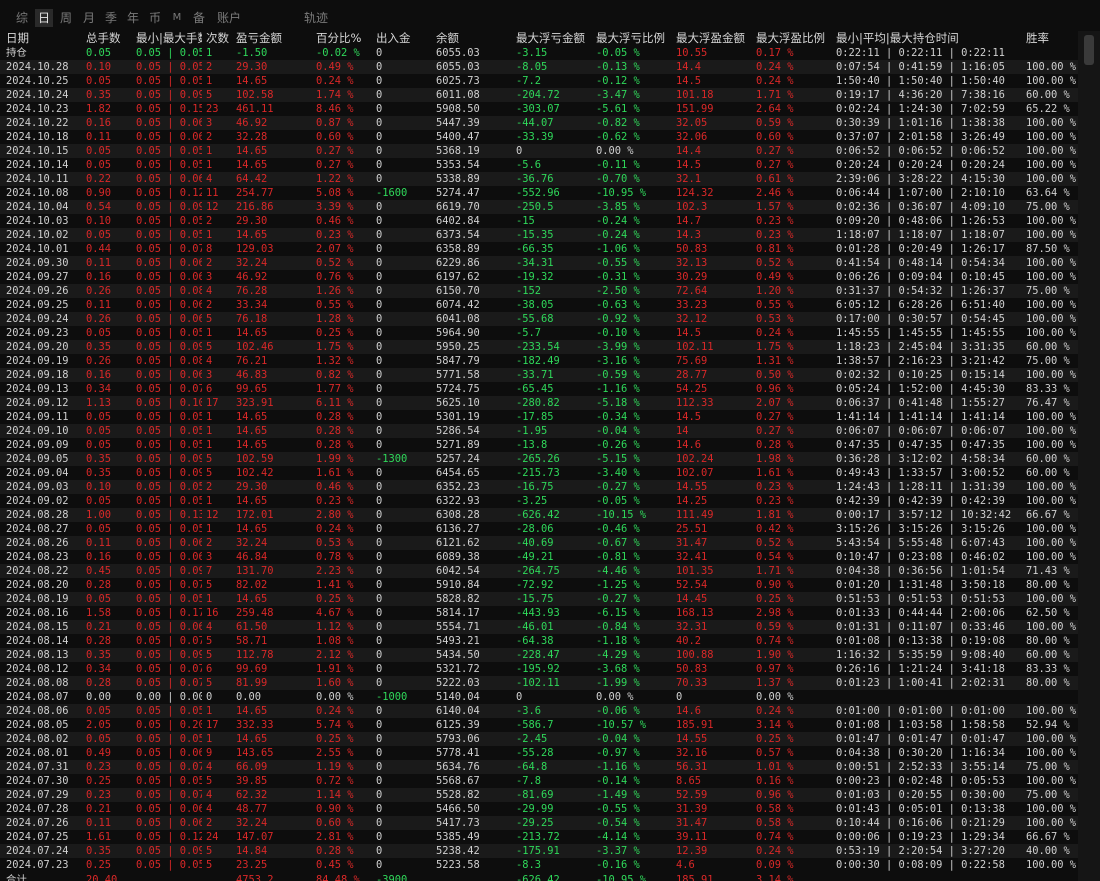  What do you see at coordinates (920, 347) in the screenshot?
I see `cell-hold-time: 1:18:23 | 2:45:04 | 3:31:35` at bounding box center [920, 347].